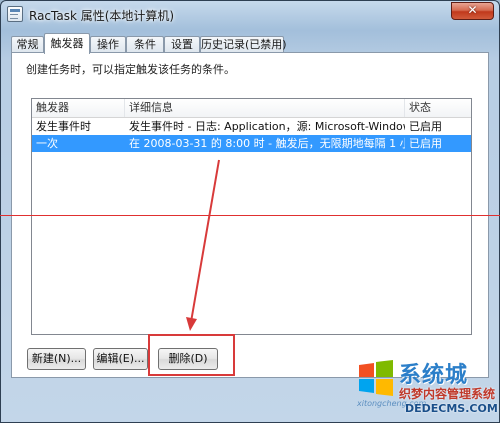 The height and width of the screenshot is (423, 500). What do you see at coordinates (447, 394) in the screenshot?
I see `watermark-line1: 织梦内容管理系统` at bounding box center [447, 394].